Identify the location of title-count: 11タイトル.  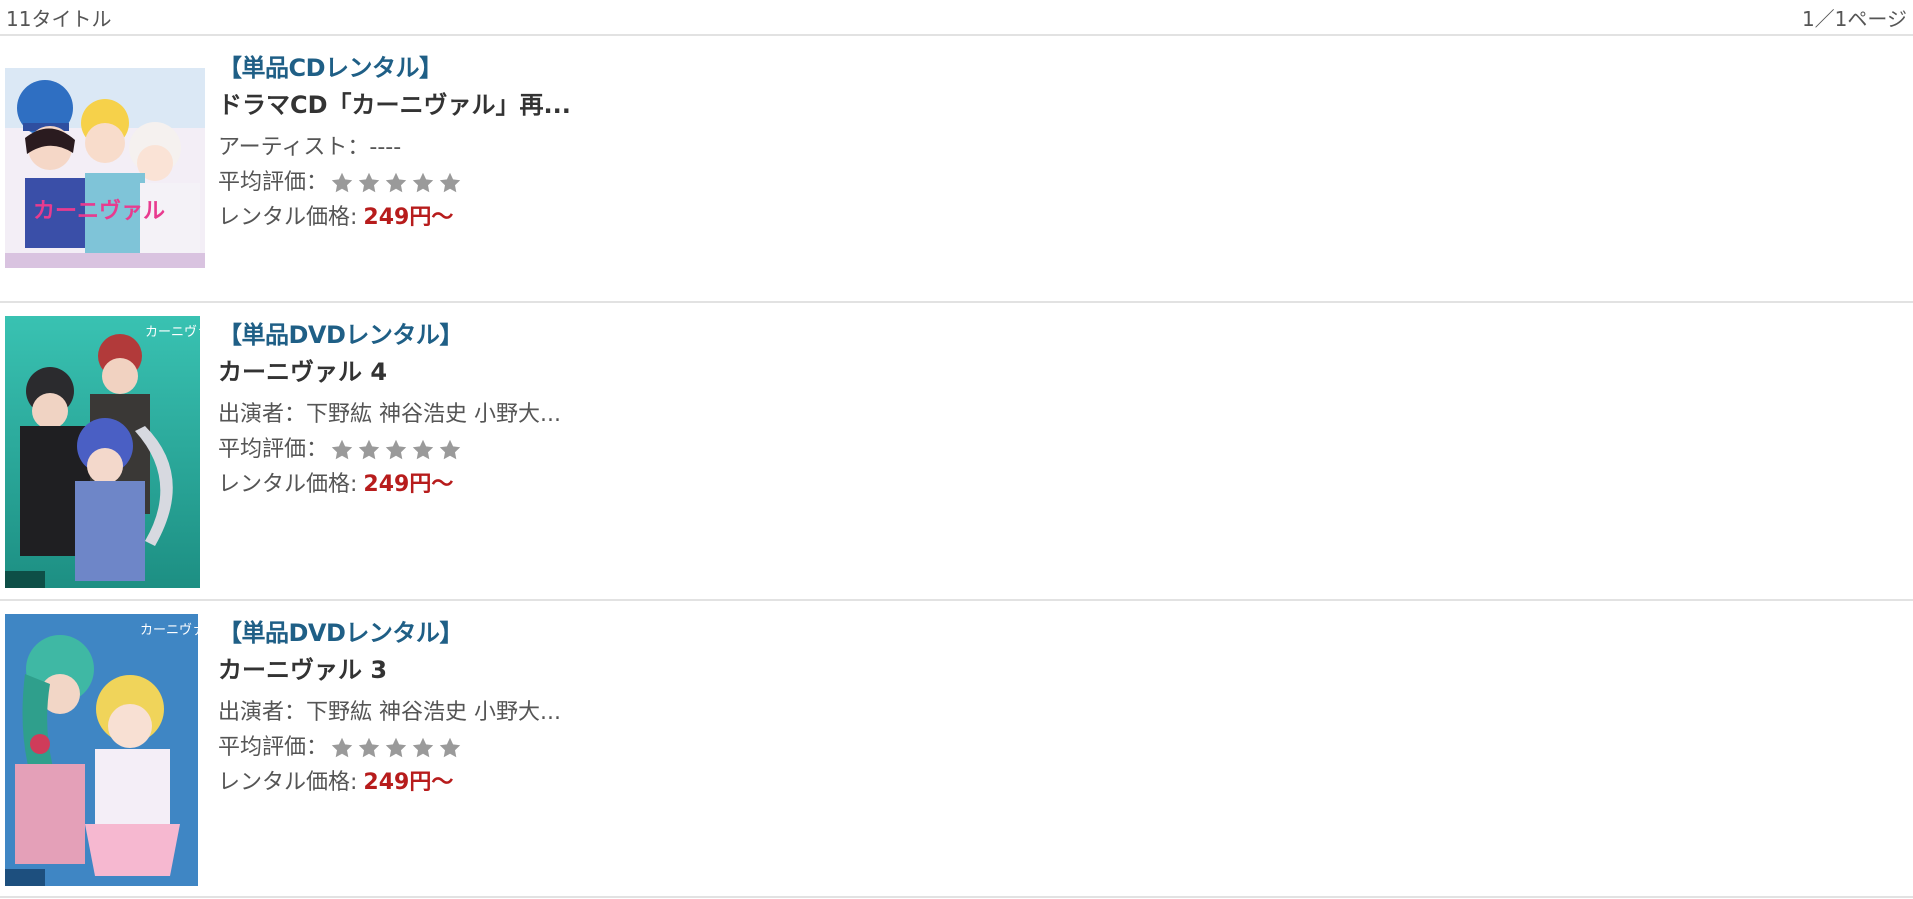
(59, 18).